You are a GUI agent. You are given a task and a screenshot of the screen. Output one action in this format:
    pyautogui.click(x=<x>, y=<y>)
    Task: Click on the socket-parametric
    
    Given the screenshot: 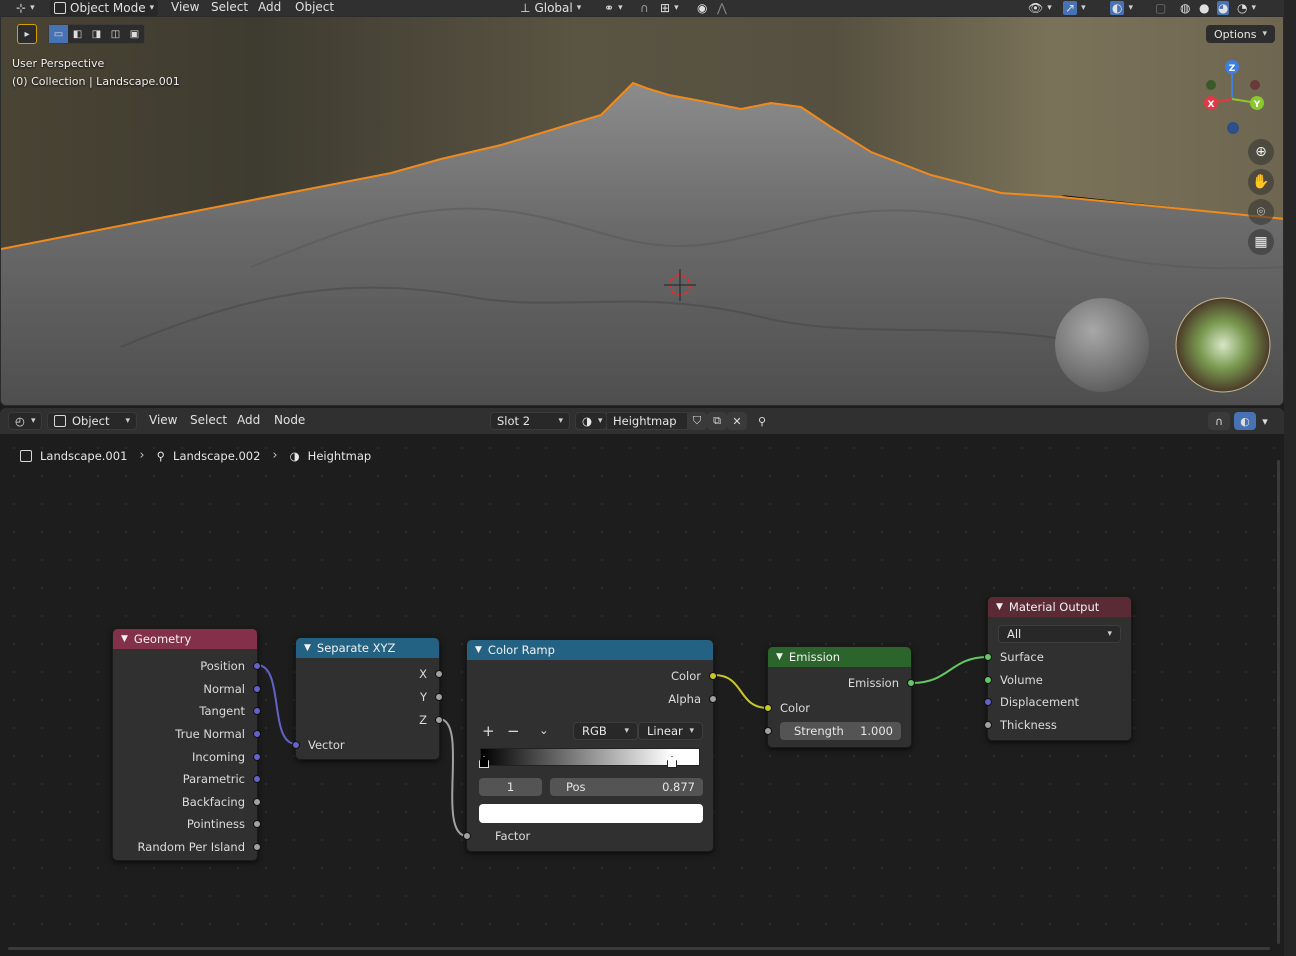 What is the action you would take?
    pyautogui.click(x=257, y=779)
    